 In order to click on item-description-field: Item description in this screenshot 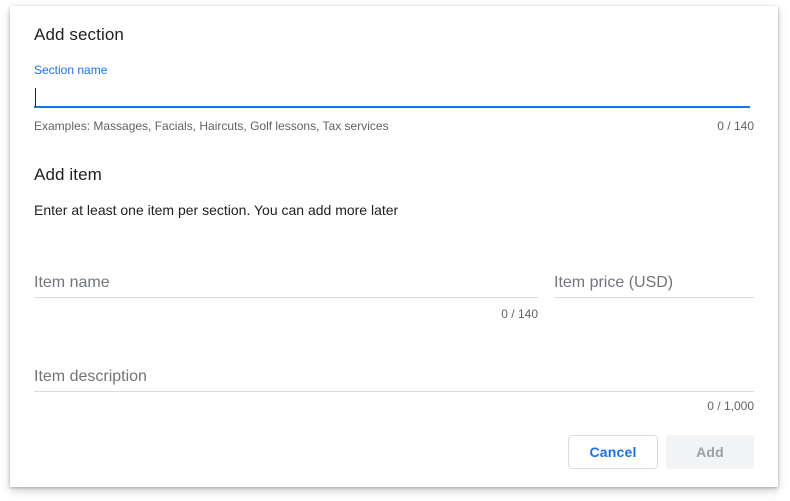, I will do `click(394, 375)`.